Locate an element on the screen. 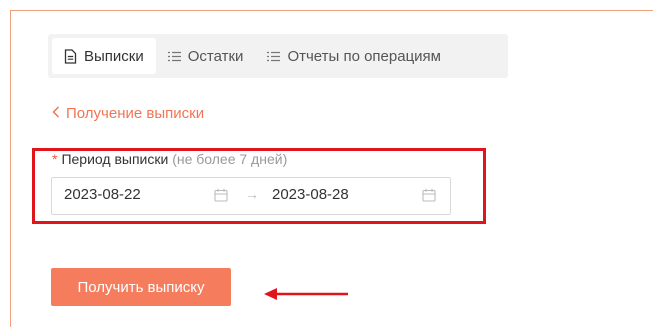  tab-label: Остатки is located at coordinates (215, 56).